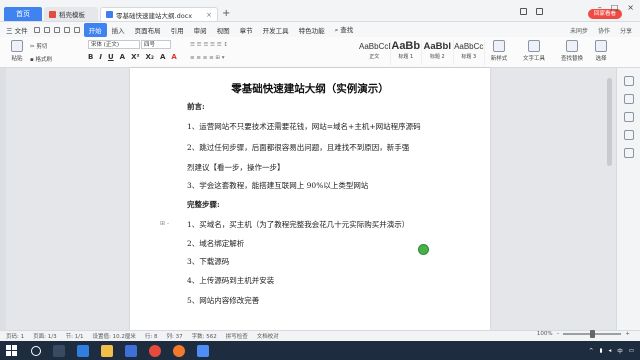 The image size is (640, 360). What do you see at coordinates (41, 59) in the screenshot?
I see `format-painter-button: ▪ 格式刷` at bounding box center [41, 59].